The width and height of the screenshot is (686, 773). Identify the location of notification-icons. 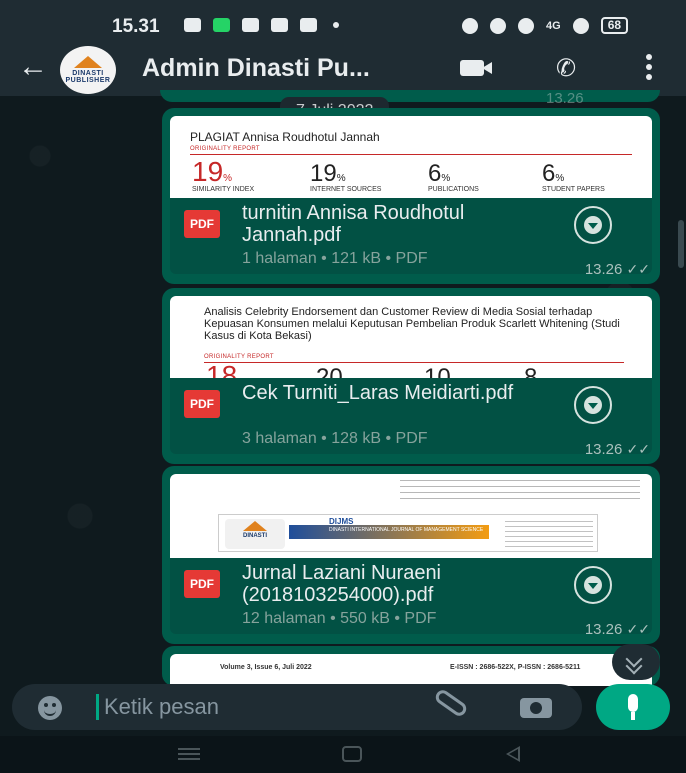
(261, 25).